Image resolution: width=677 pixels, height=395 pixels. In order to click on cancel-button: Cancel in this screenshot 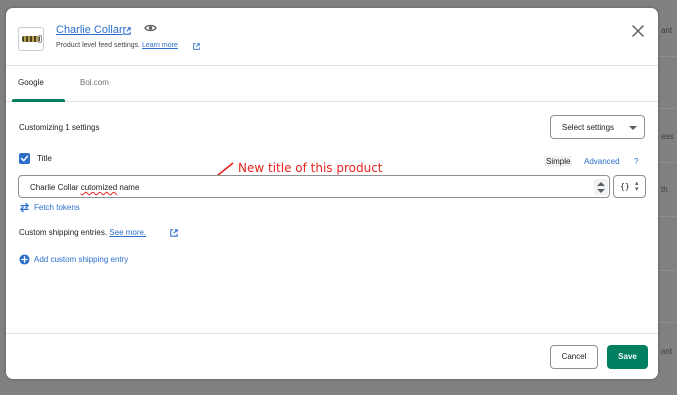, I will do `click(574, 357)`.